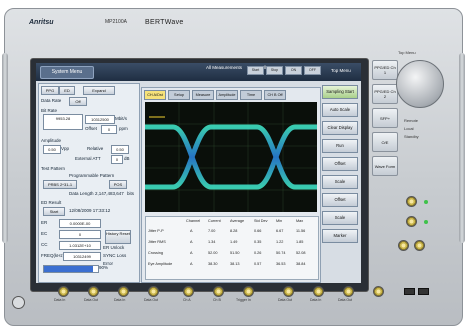 The image size is (467, 330). What do you see at coordinates (385, 94) in the screenshot?
I see `ppg-ed-ch2-key: PPG/ED Ch 2` at bounding box center [385, 94].